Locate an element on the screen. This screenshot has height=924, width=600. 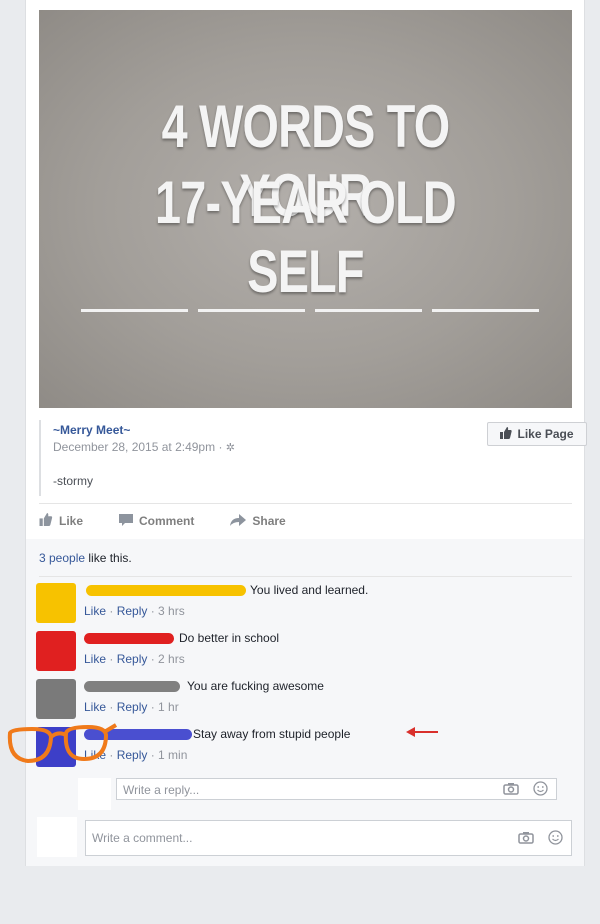
likers-link: 3 people is located at coordinates (62, 558).